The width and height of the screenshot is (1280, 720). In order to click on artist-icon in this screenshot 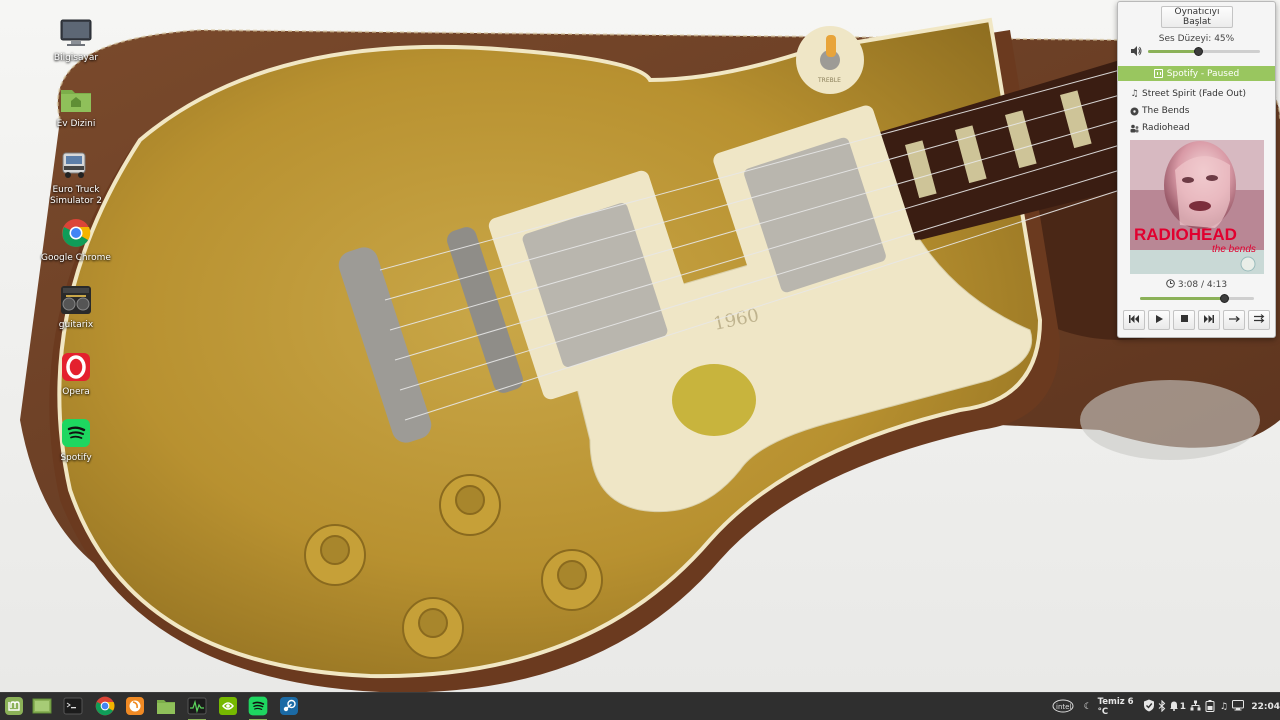, I will do `click(1134, 128)`.